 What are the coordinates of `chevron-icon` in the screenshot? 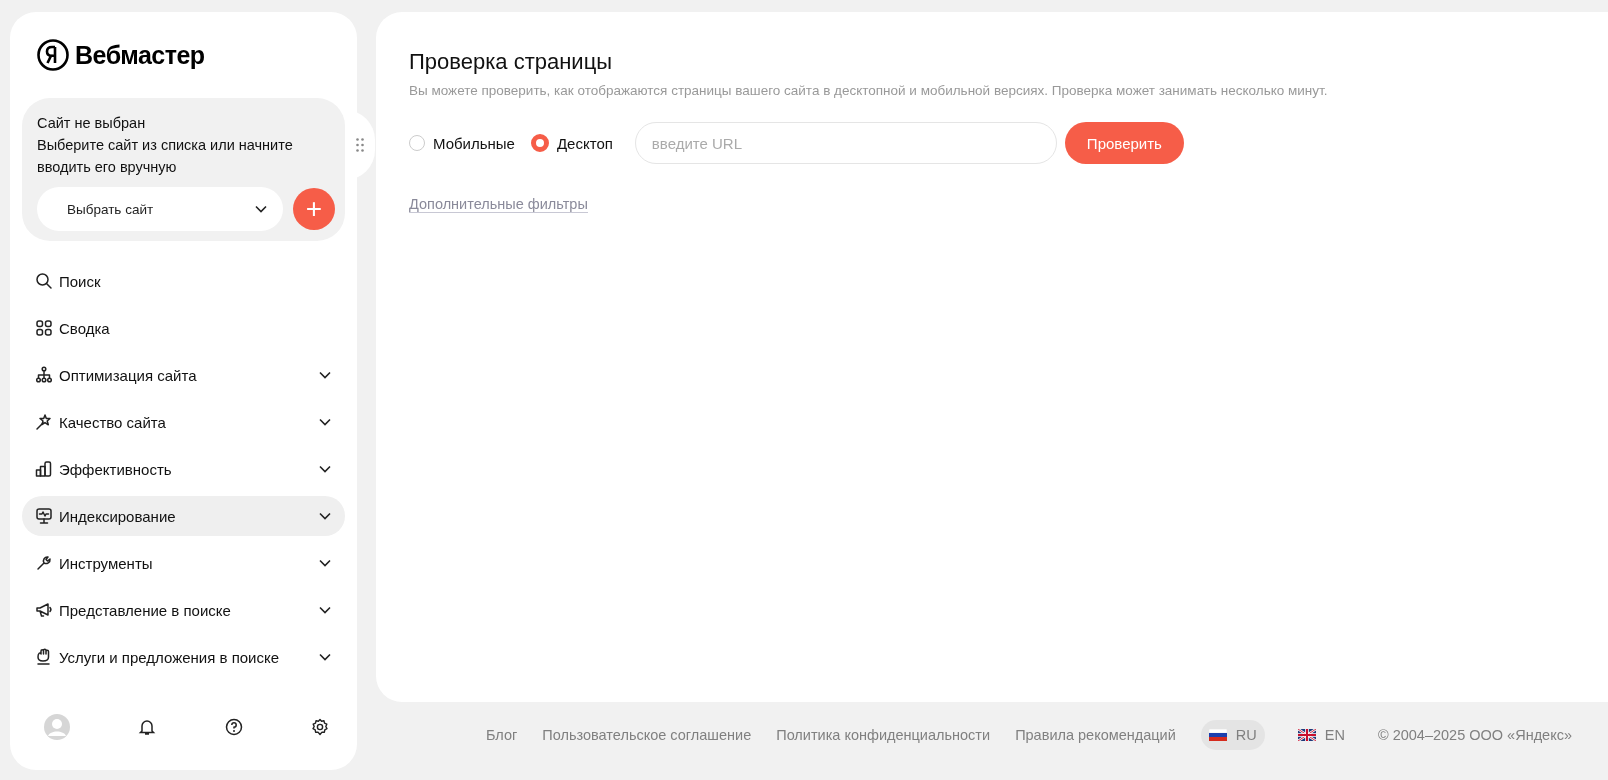 It's located at (261, 209).